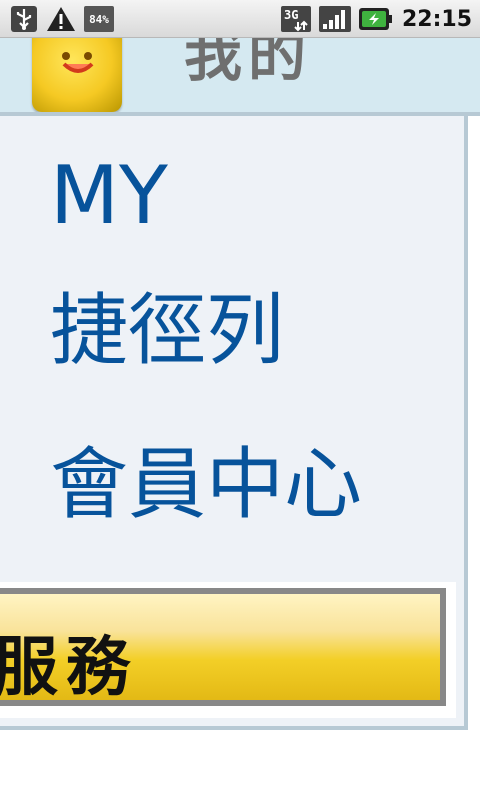  I want to click on warning-icon, so click(61, 19).